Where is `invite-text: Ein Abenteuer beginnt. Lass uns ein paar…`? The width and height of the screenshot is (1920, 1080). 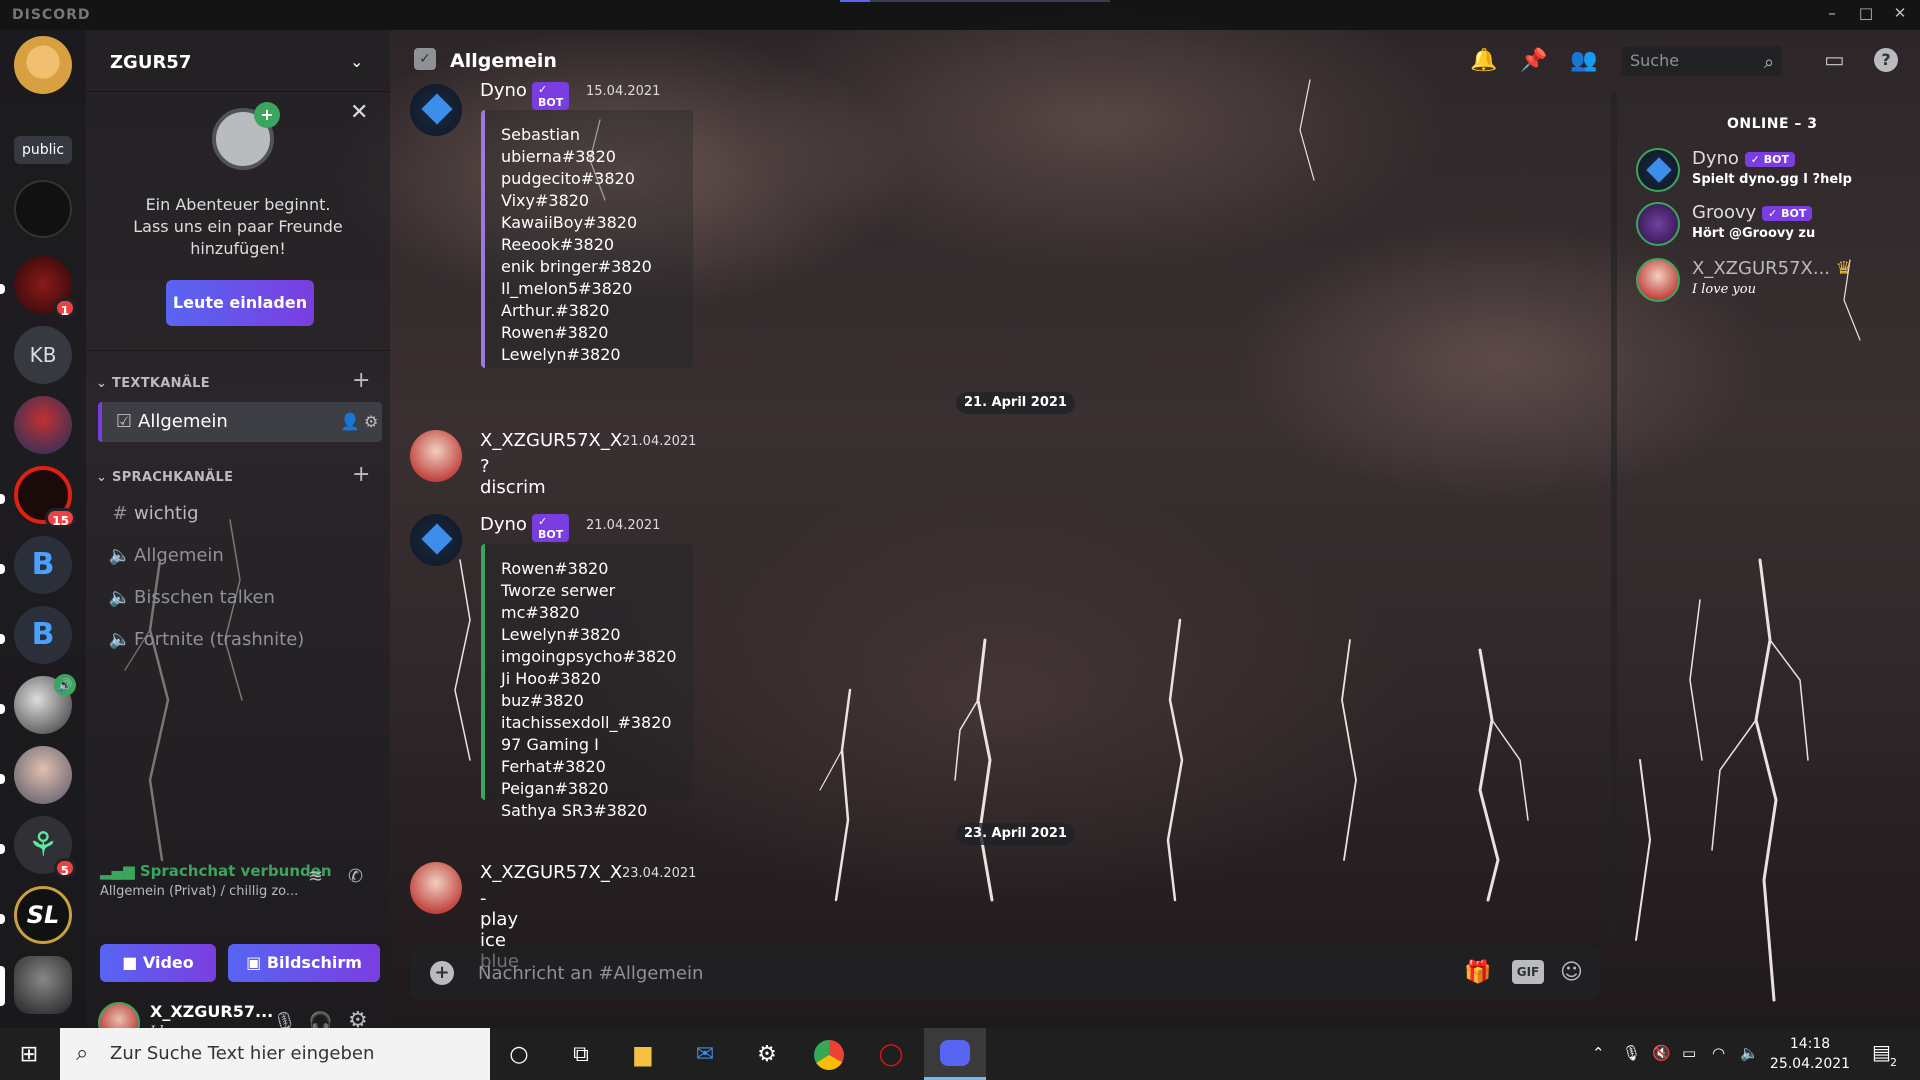 invite-text: Ein Abenteuer beginnt. Lass uns ein paar… is located at coordinates (238, 227).